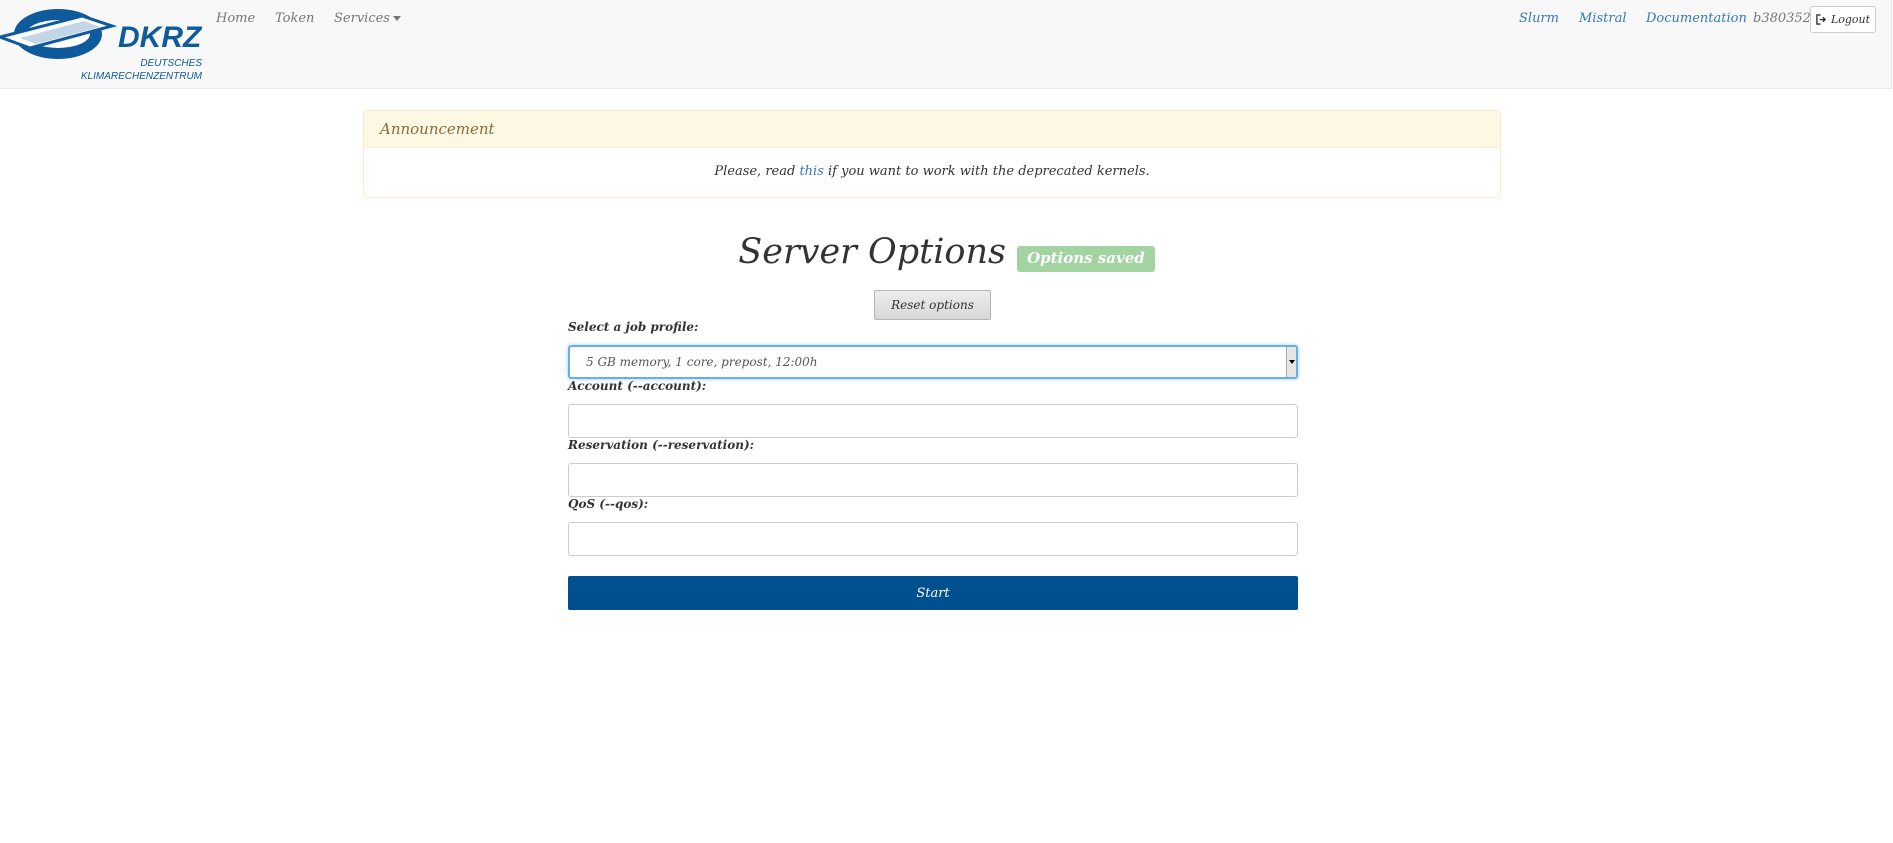 The image size is (1893, 843). Describe the element at coordinates (933, 593) in the screenshot. I see `start-button: Start` at that location.